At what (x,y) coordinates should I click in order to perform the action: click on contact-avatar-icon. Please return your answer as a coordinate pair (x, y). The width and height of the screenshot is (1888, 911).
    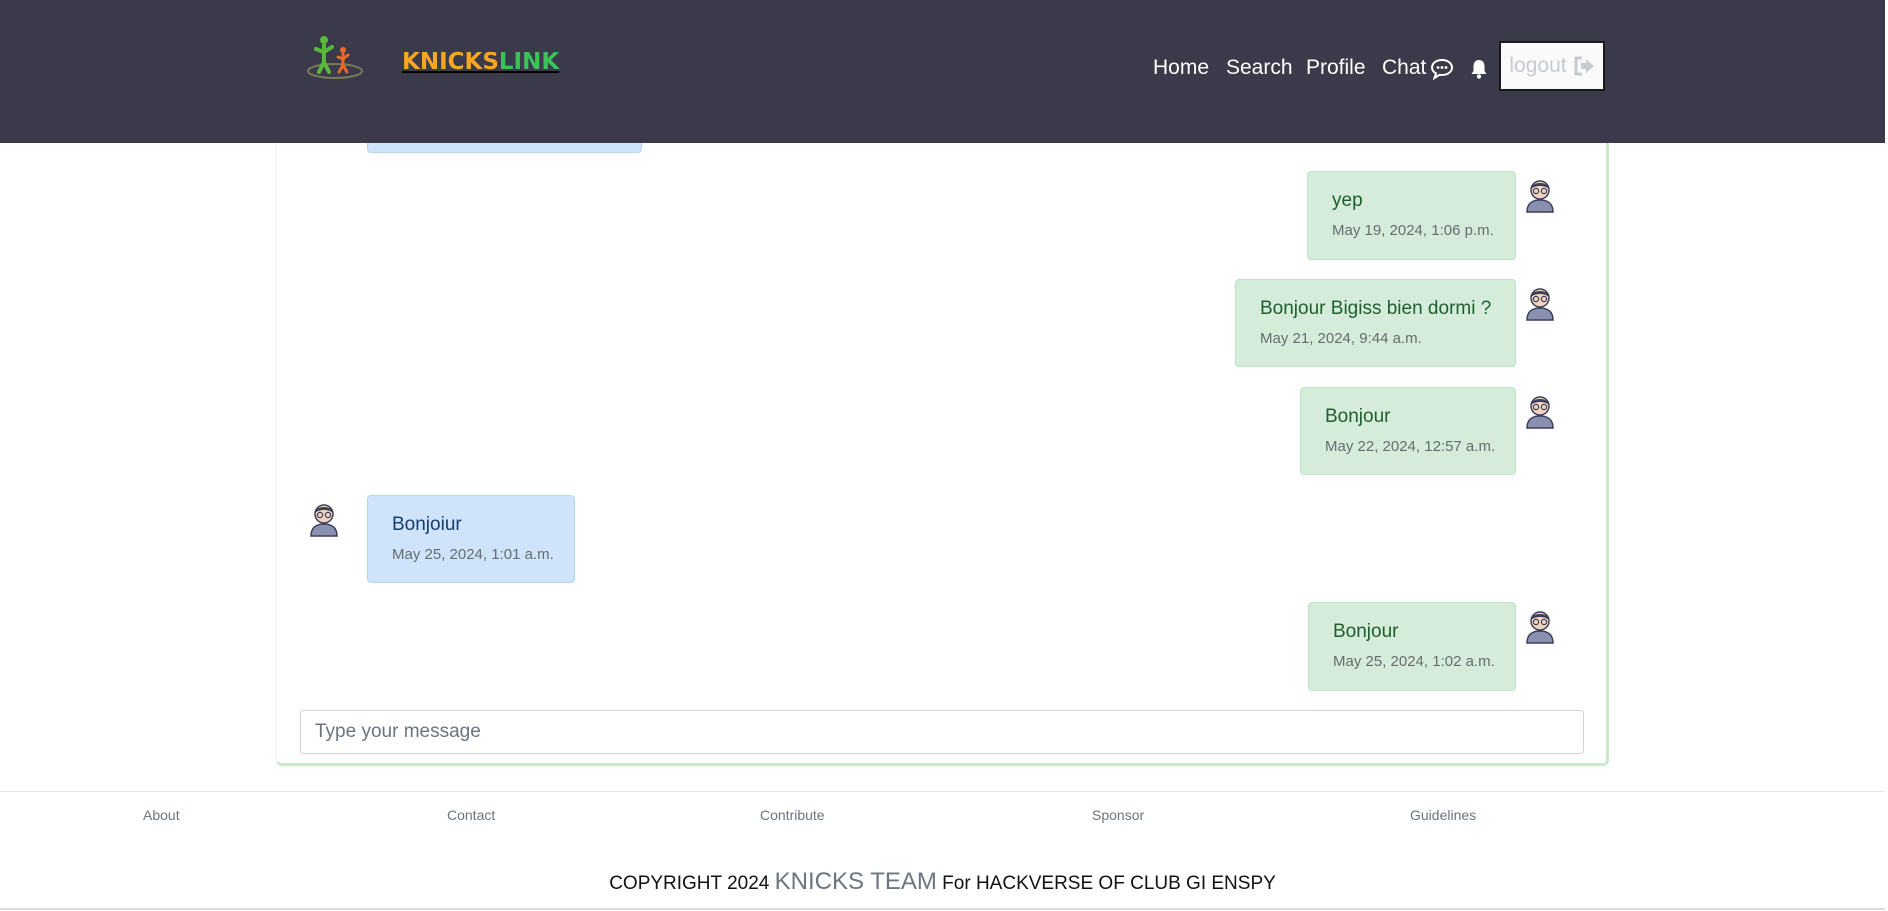
    Looking at the image, I should click on (324, 520).